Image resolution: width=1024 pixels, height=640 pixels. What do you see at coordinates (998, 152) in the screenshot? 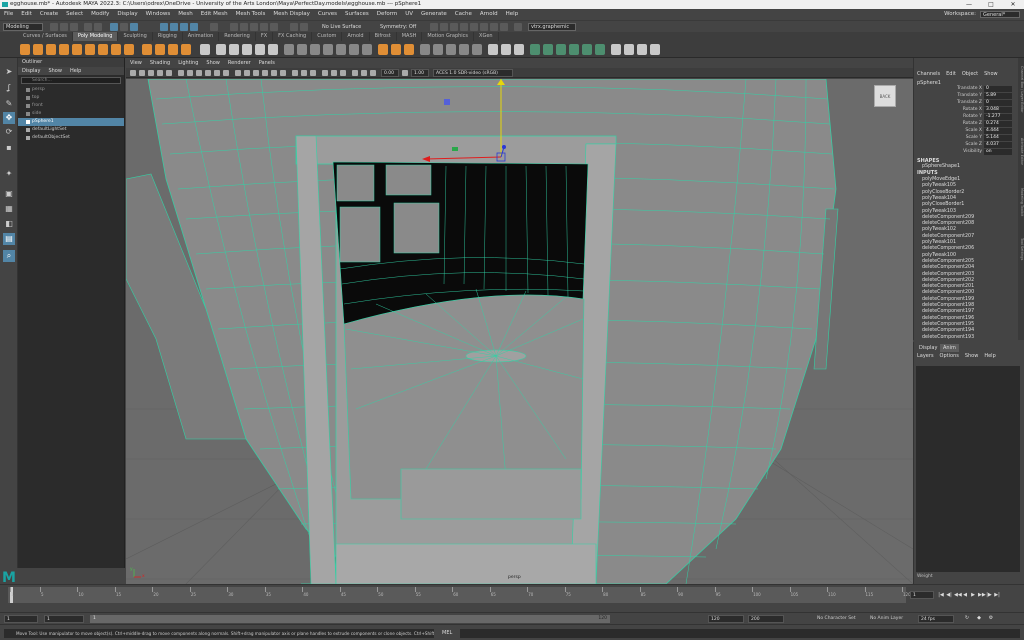
I see `channel-value: on` at bounding box center [998, 152].